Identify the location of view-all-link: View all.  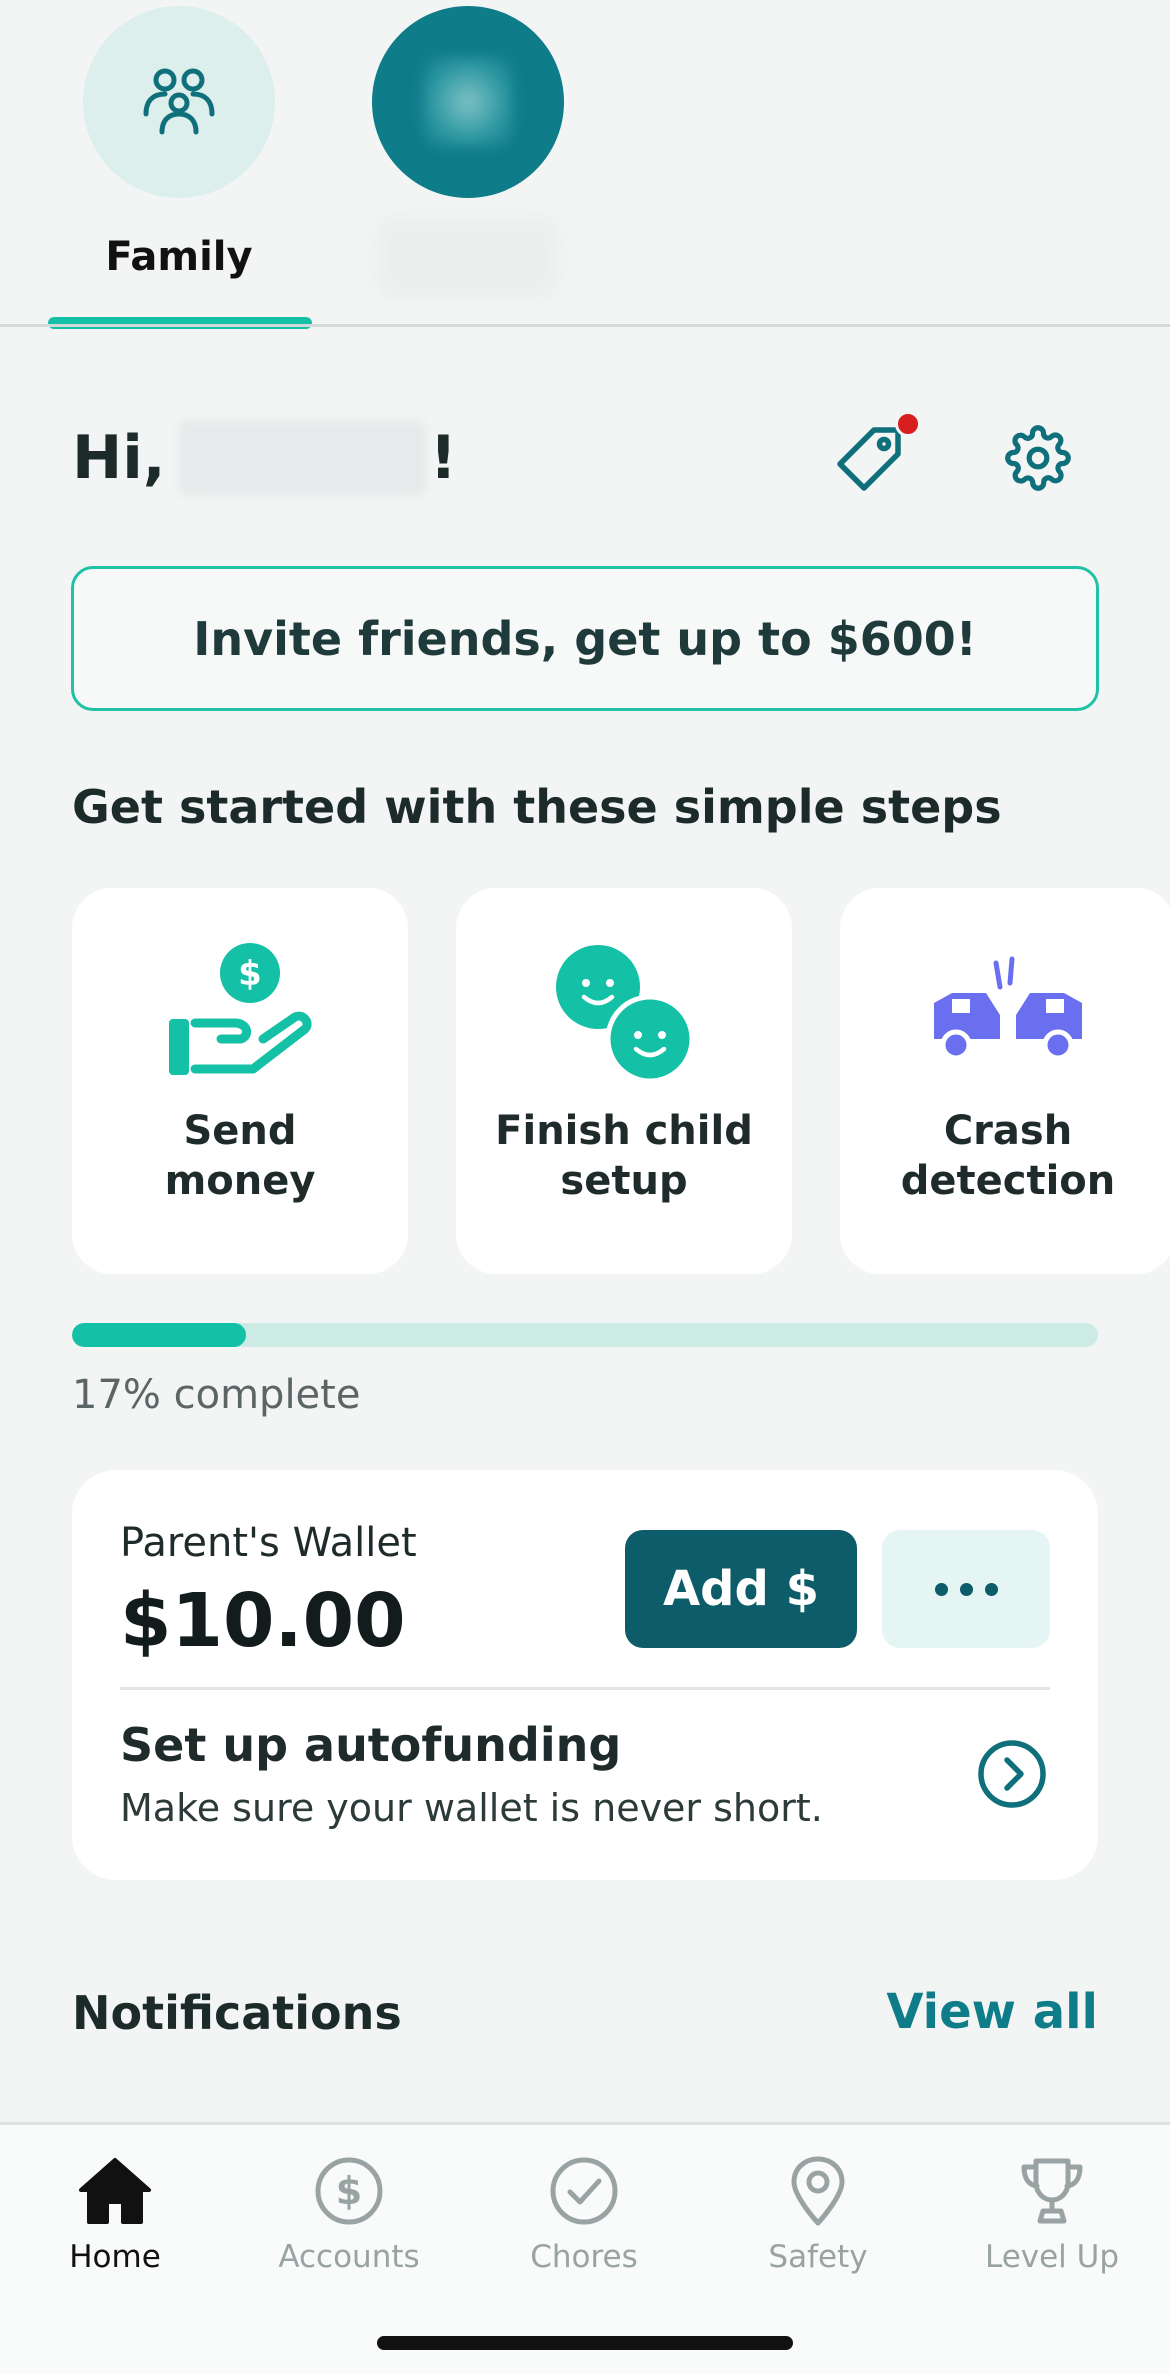
(992, 2012).